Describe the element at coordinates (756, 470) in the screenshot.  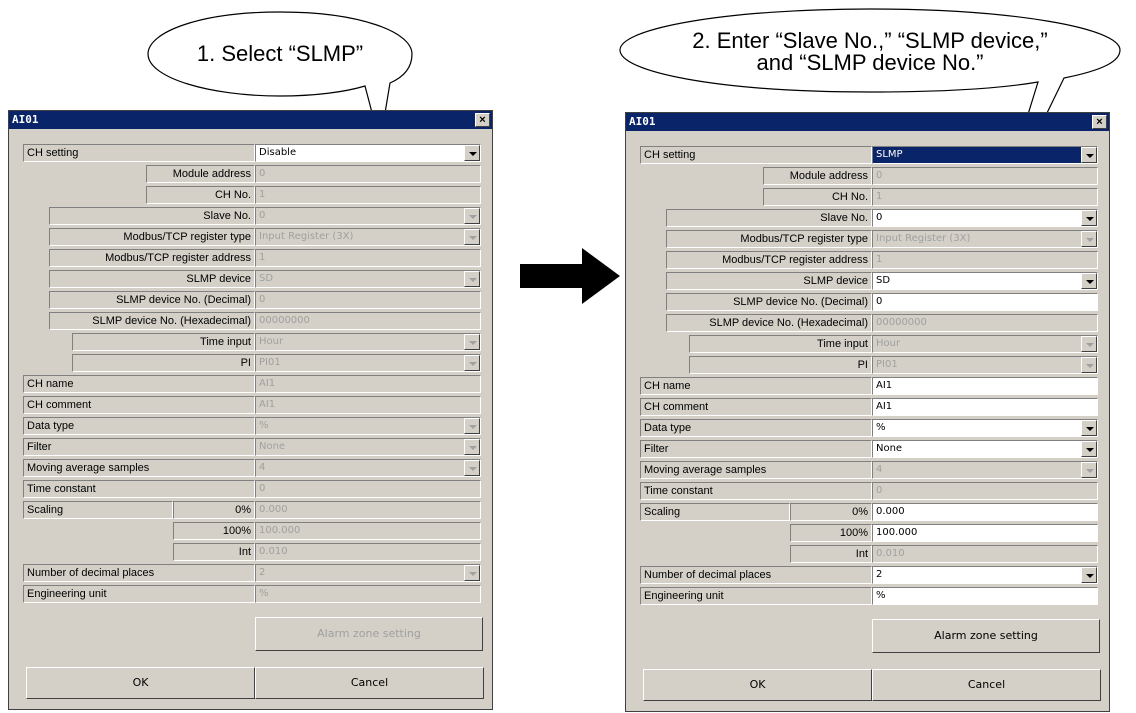
I see `label-moving-avg: Moving average samples` at that location.